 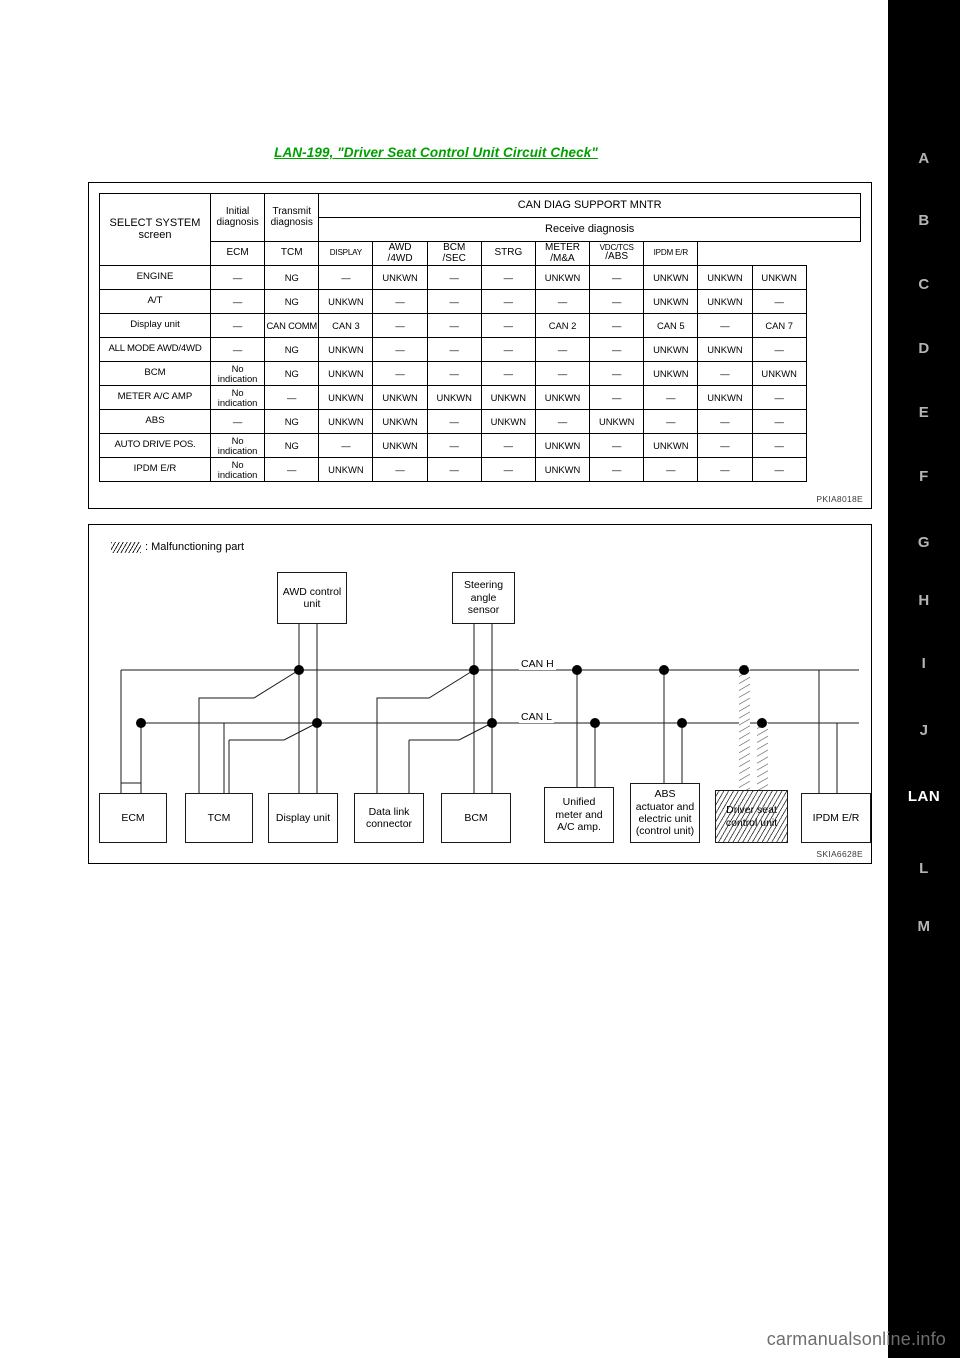 I want to click on cell-system-name: ALL MODE AWD/4WD, so click(x=155, y=349).